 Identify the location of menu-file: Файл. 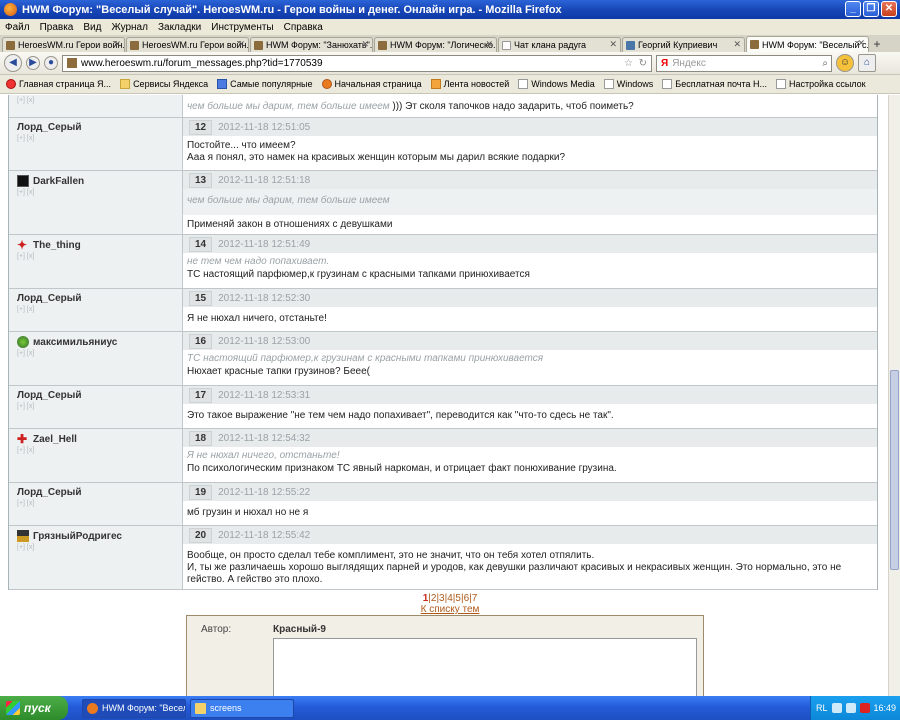
(17, 27).